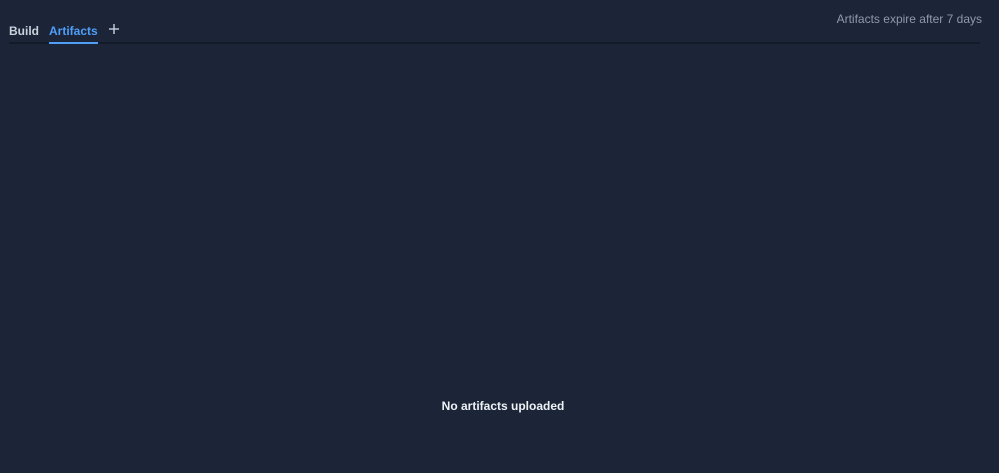 The image size is (999, 473). I want to click on tab-bar: Build Artifacts, so click(494, 22).